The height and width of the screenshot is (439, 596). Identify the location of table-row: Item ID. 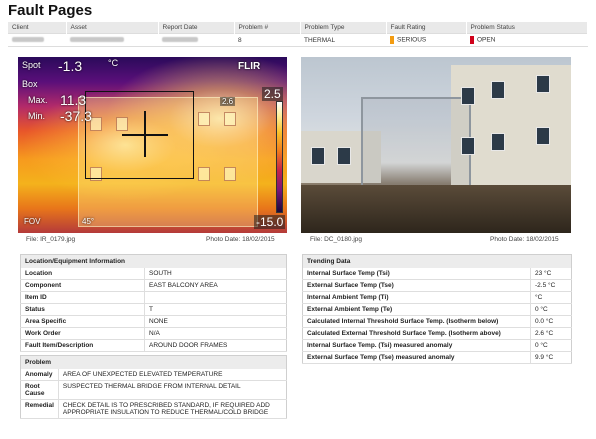
(153, 297).